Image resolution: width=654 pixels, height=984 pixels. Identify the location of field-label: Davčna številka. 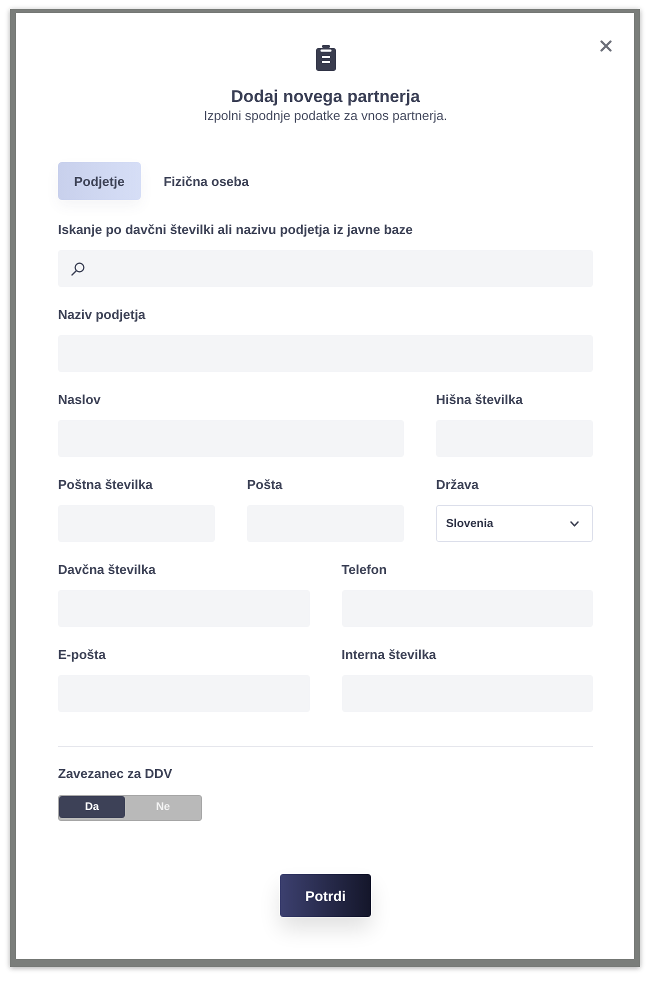
(107, 570).